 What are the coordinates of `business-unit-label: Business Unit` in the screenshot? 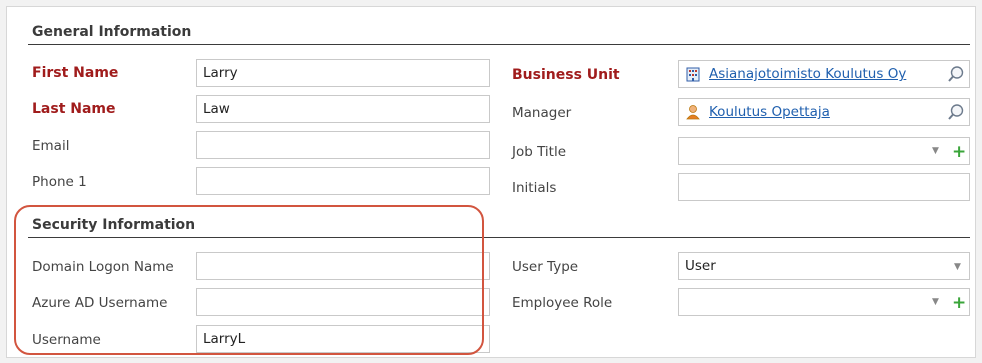 It's located at (566, 75).